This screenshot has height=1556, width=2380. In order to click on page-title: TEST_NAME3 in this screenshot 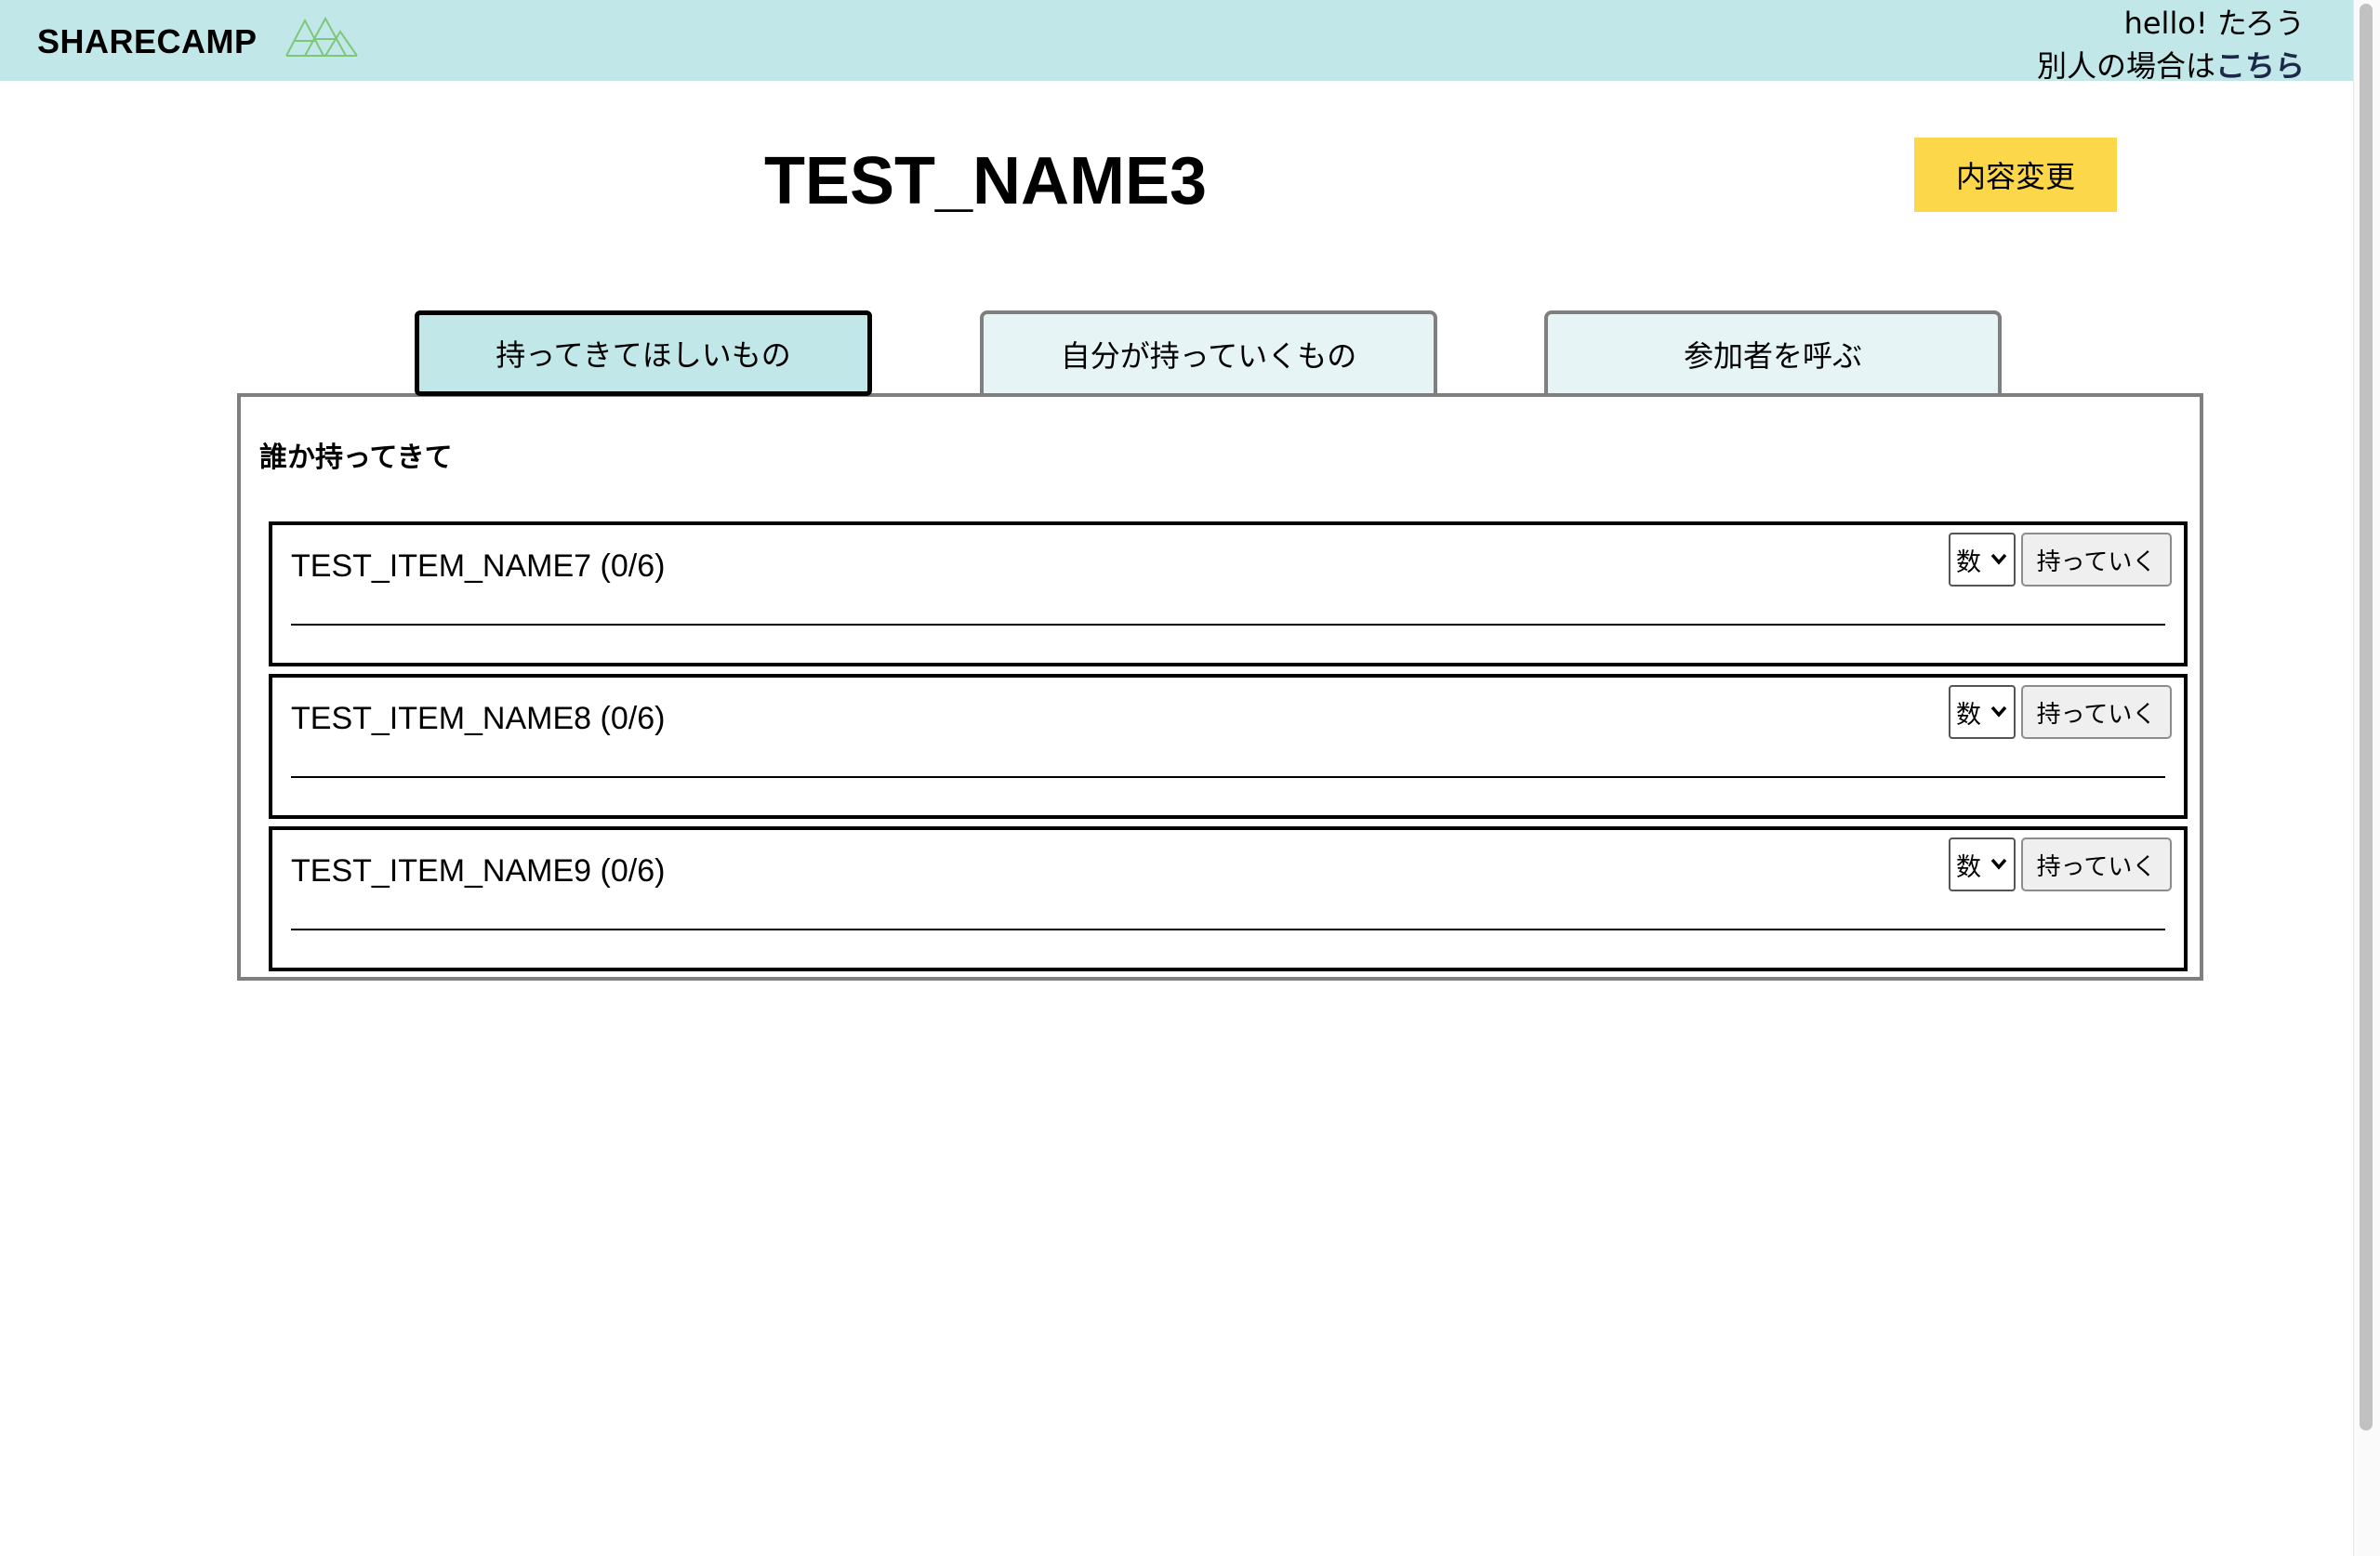, I will do `click(985, 181)`.